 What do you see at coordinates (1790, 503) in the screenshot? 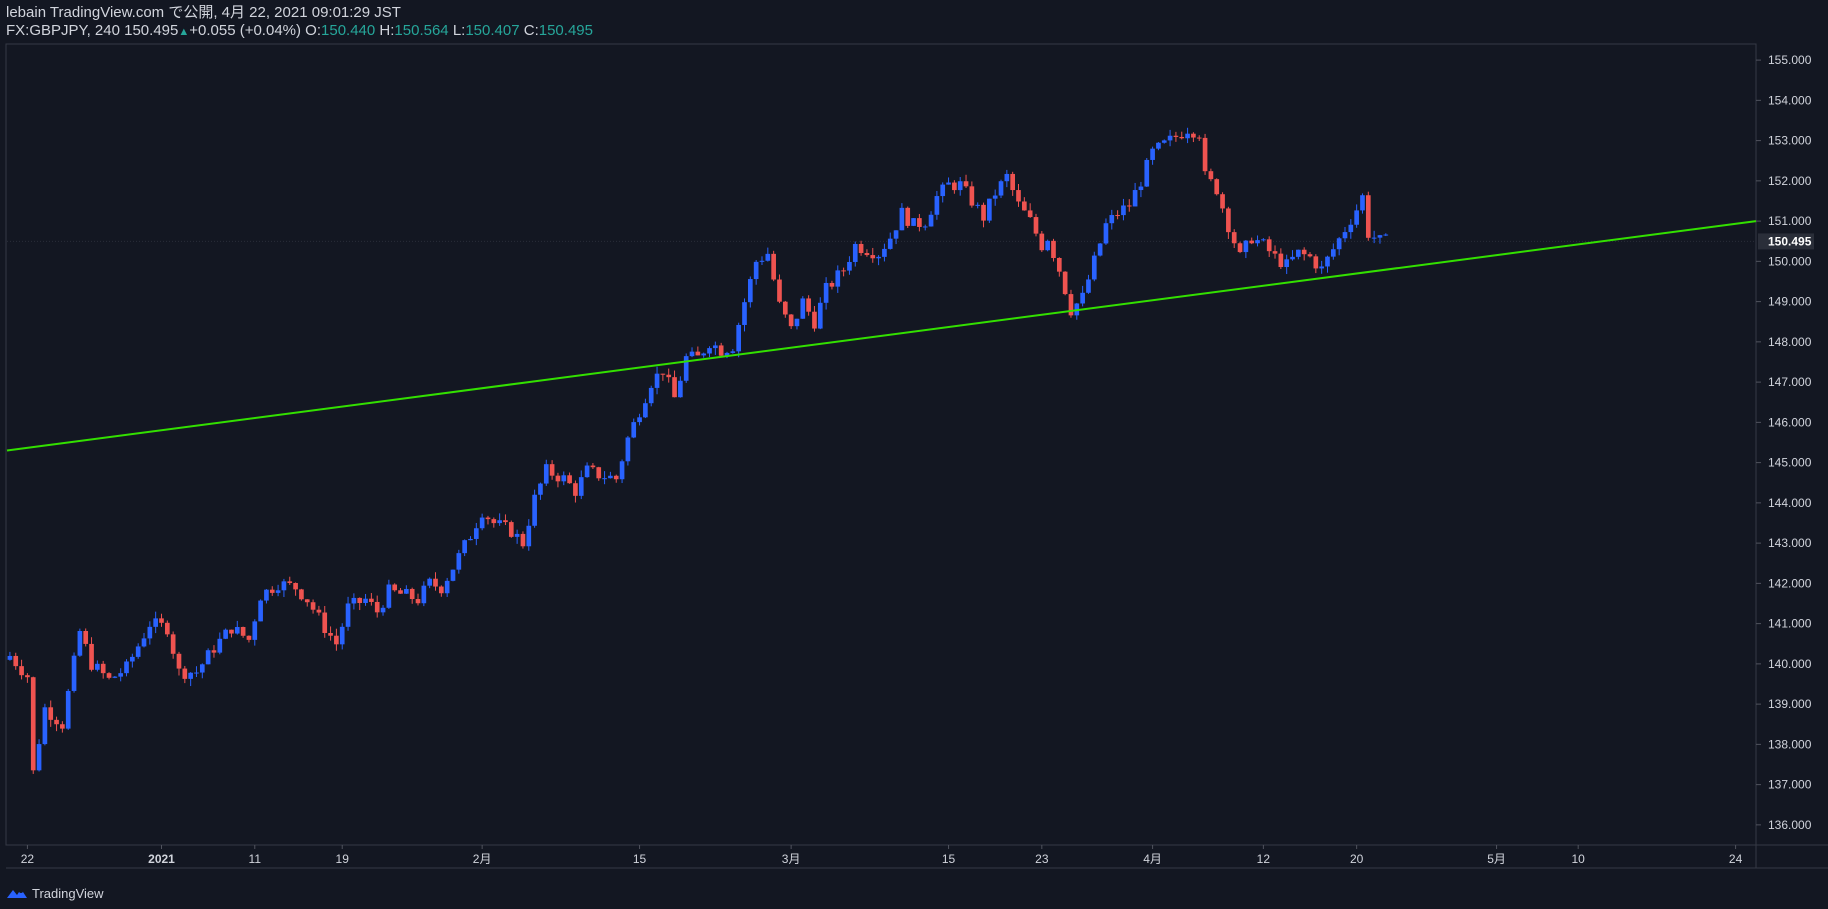
I see `price-tick-label: 144.000` at bounding box center [1790, 503].